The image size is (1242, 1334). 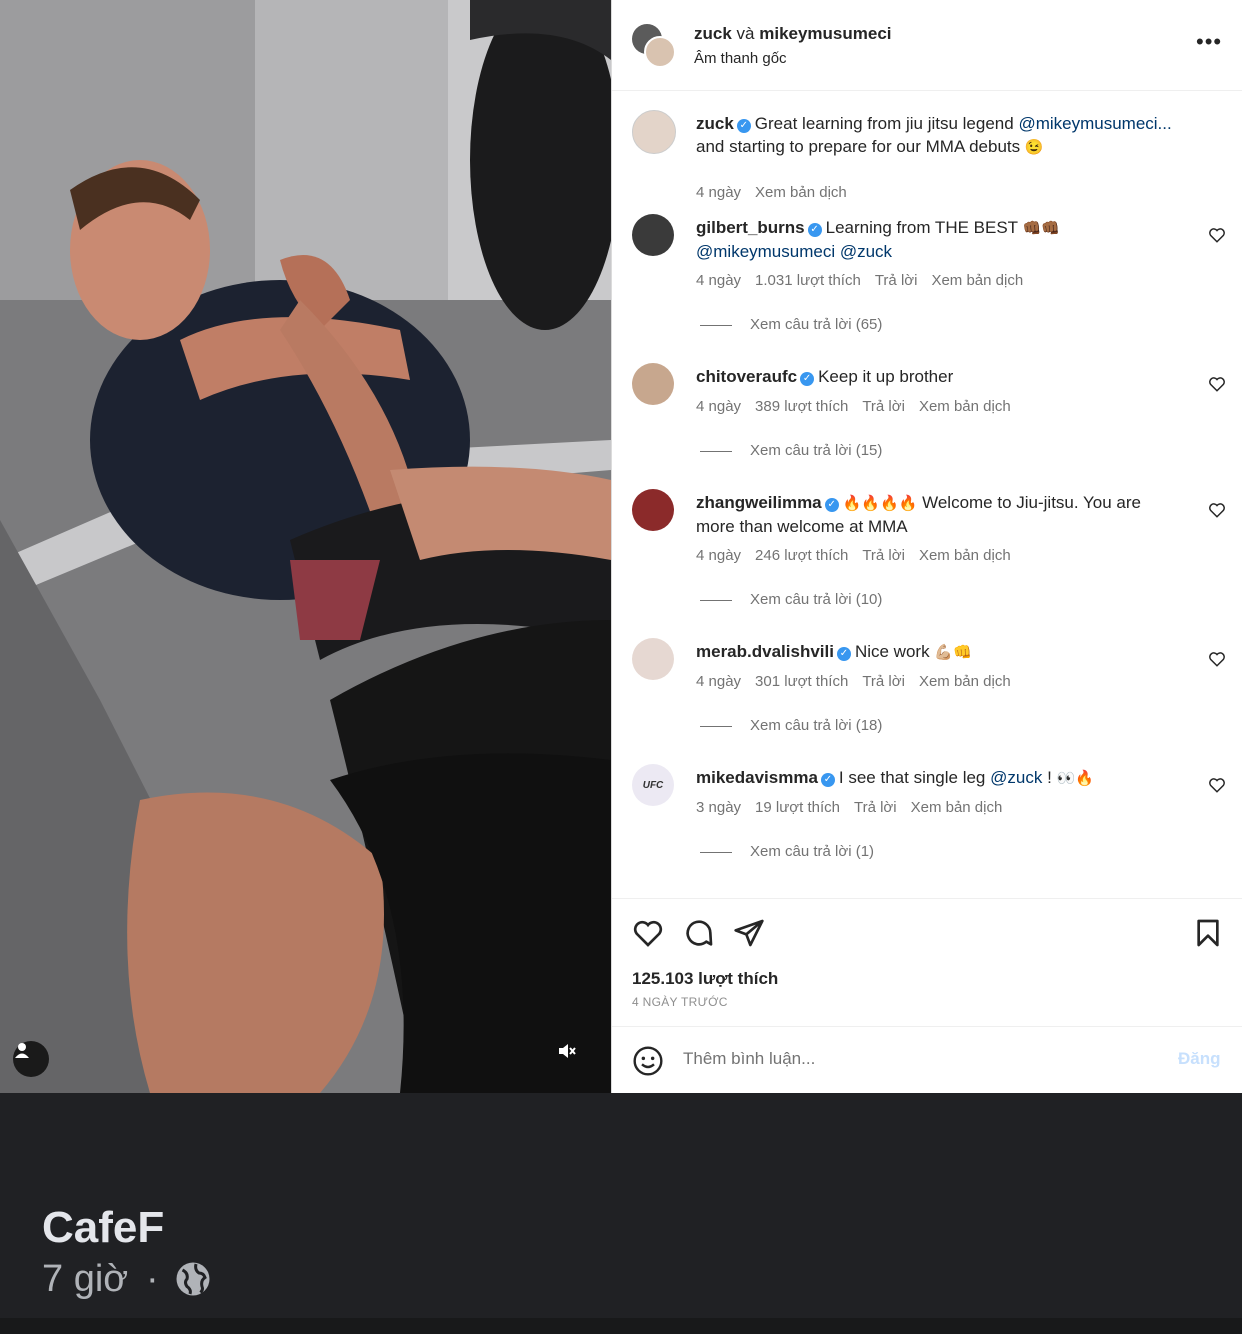 I want to click on muted-icon, so click(x=574, y=1059).